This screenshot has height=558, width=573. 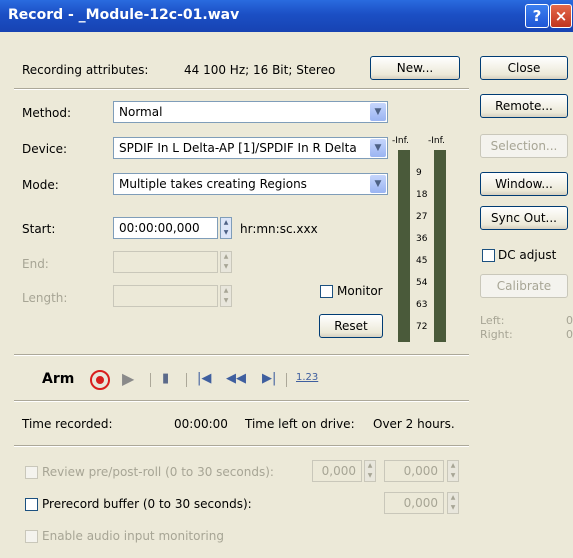 What do you see at coordinates (238, 148) in the screenshot?
I see `device-value: SPDIF In L Delta-AP [1]/SPDIF In R Delta` at bounding box center [238, 148].